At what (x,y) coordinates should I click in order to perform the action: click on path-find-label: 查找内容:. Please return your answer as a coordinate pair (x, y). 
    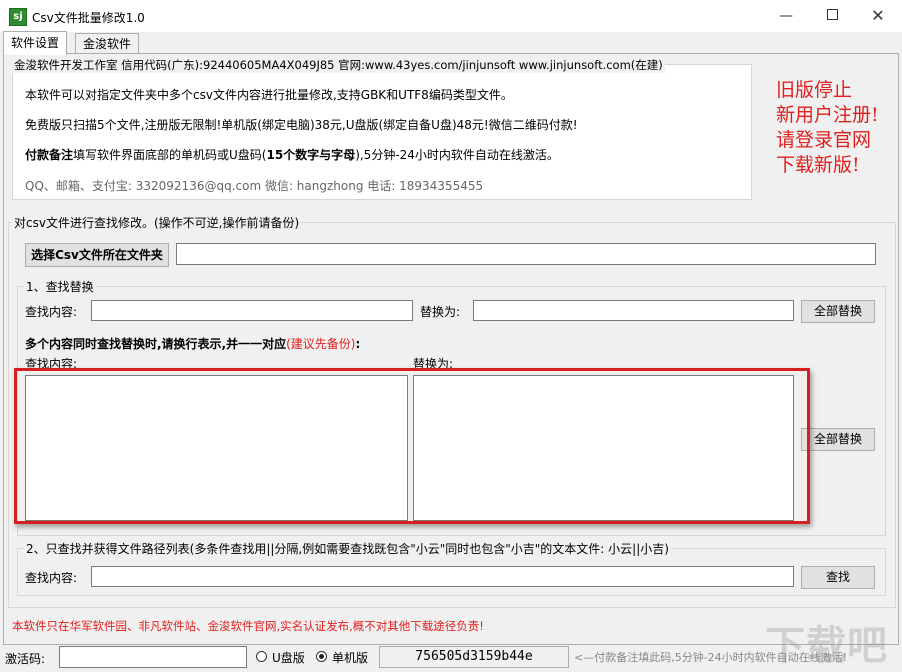
    Looking at the image, I should click on (51, 578).